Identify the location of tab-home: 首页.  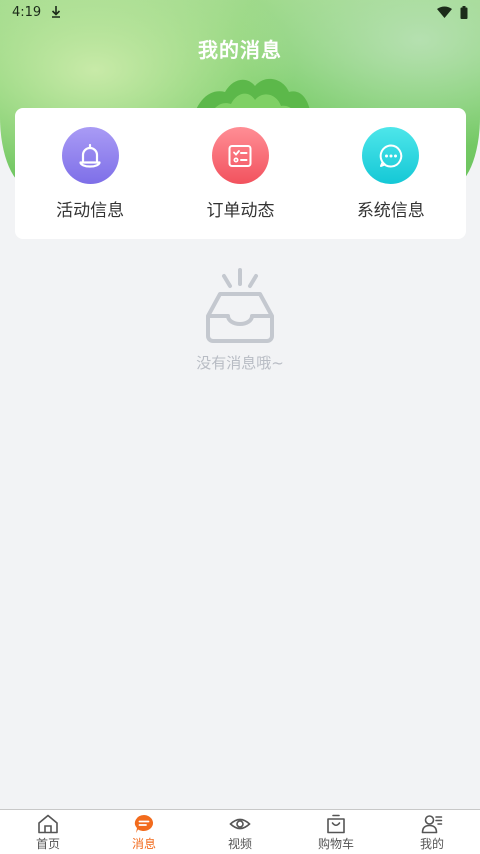
(48, 832).